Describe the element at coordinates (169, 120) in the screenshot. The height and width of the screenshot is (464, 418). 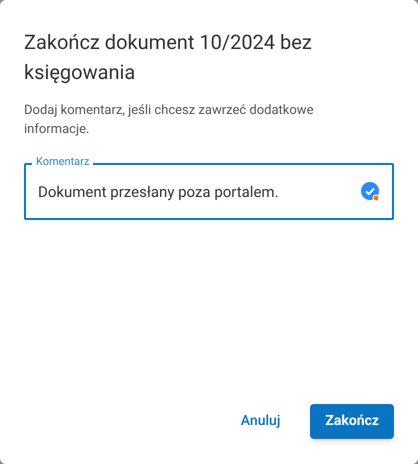
I see `dialog-description: Dodaj komentarz, jeśli chcesz zawrzeć dodatkowe informacje.` at that location.